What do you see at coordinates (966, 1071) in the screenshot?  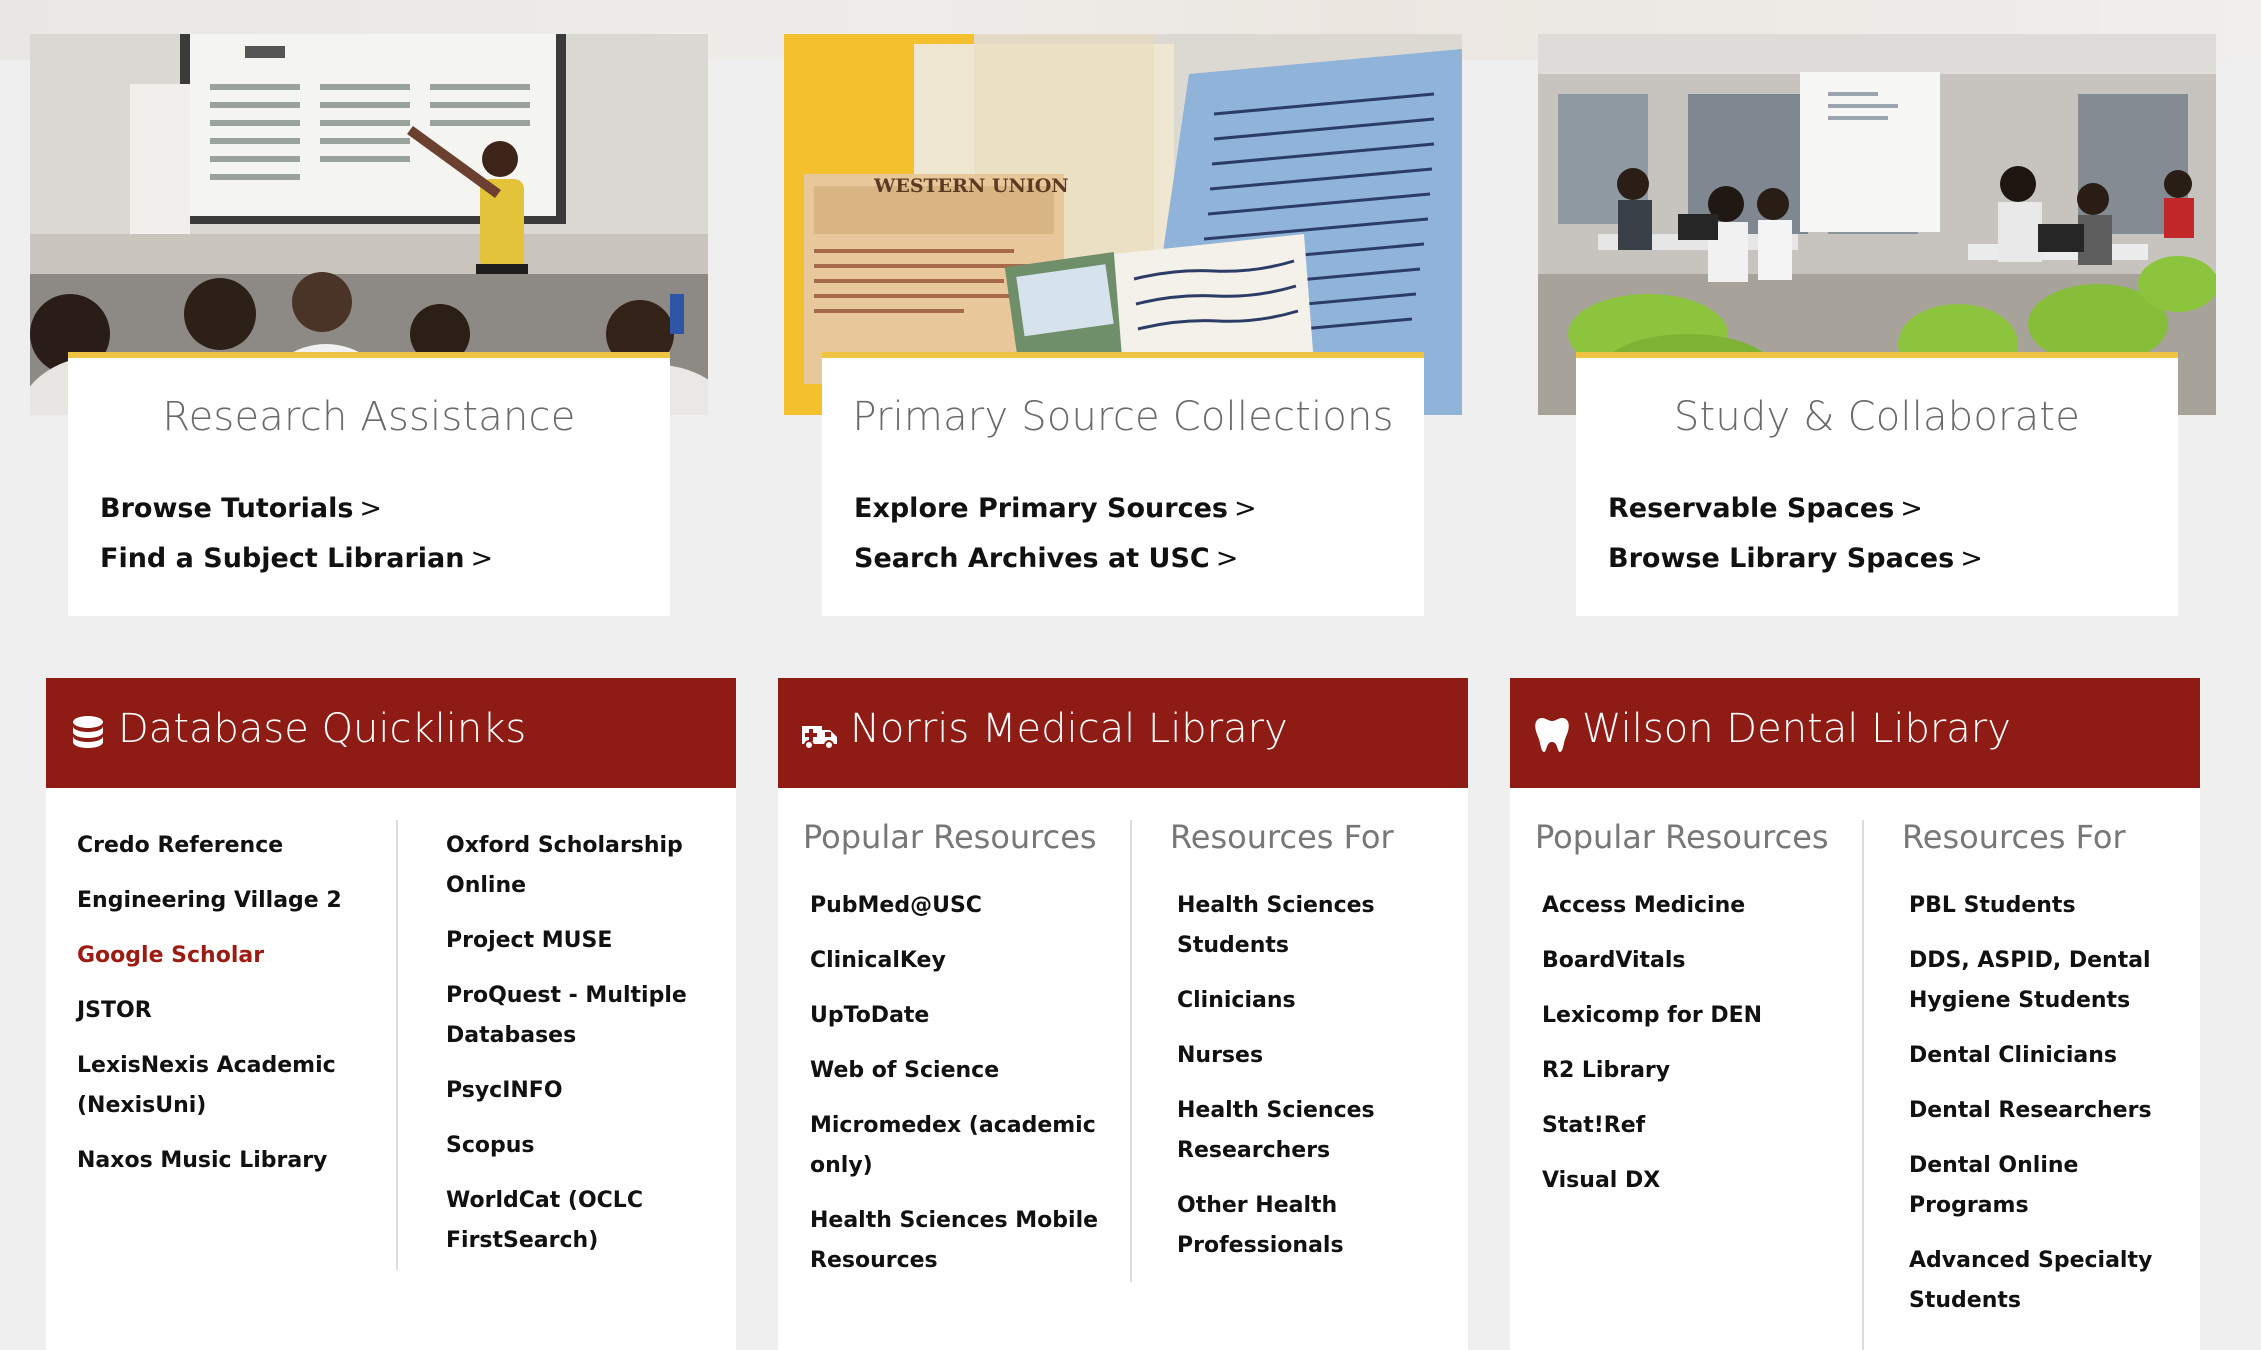 I see `resource-link: Web of Science` at bounding box center [966, 1071].